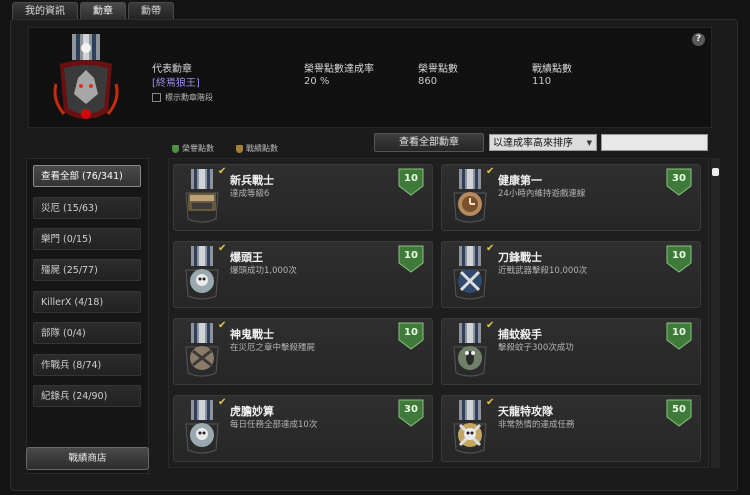 The width and height of the screenshot is (750, 495). I want to click on legend-glory: 榮譽點數, so click(193, 148).